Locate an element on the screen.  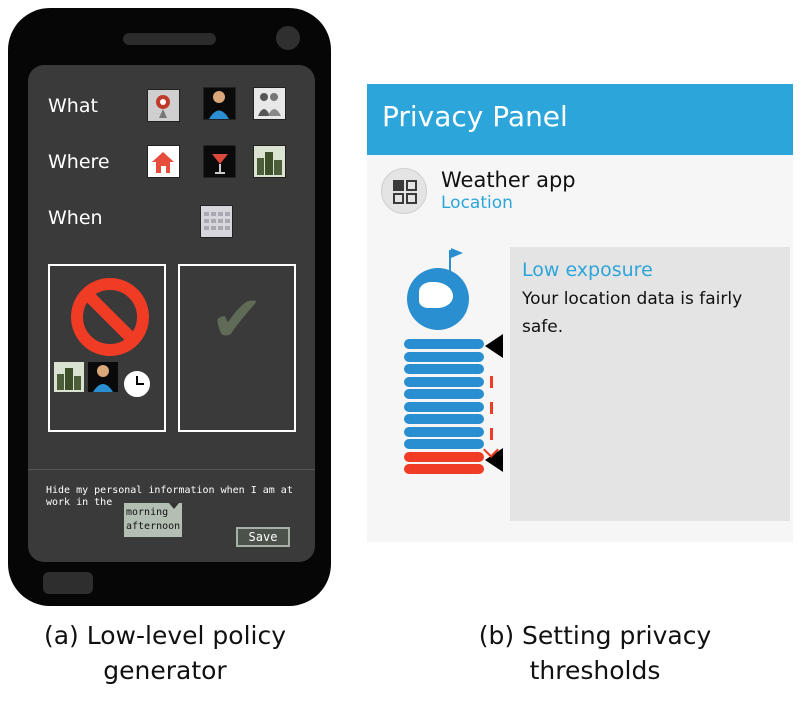
deny-policy-box is located at coordinates (107, 348).